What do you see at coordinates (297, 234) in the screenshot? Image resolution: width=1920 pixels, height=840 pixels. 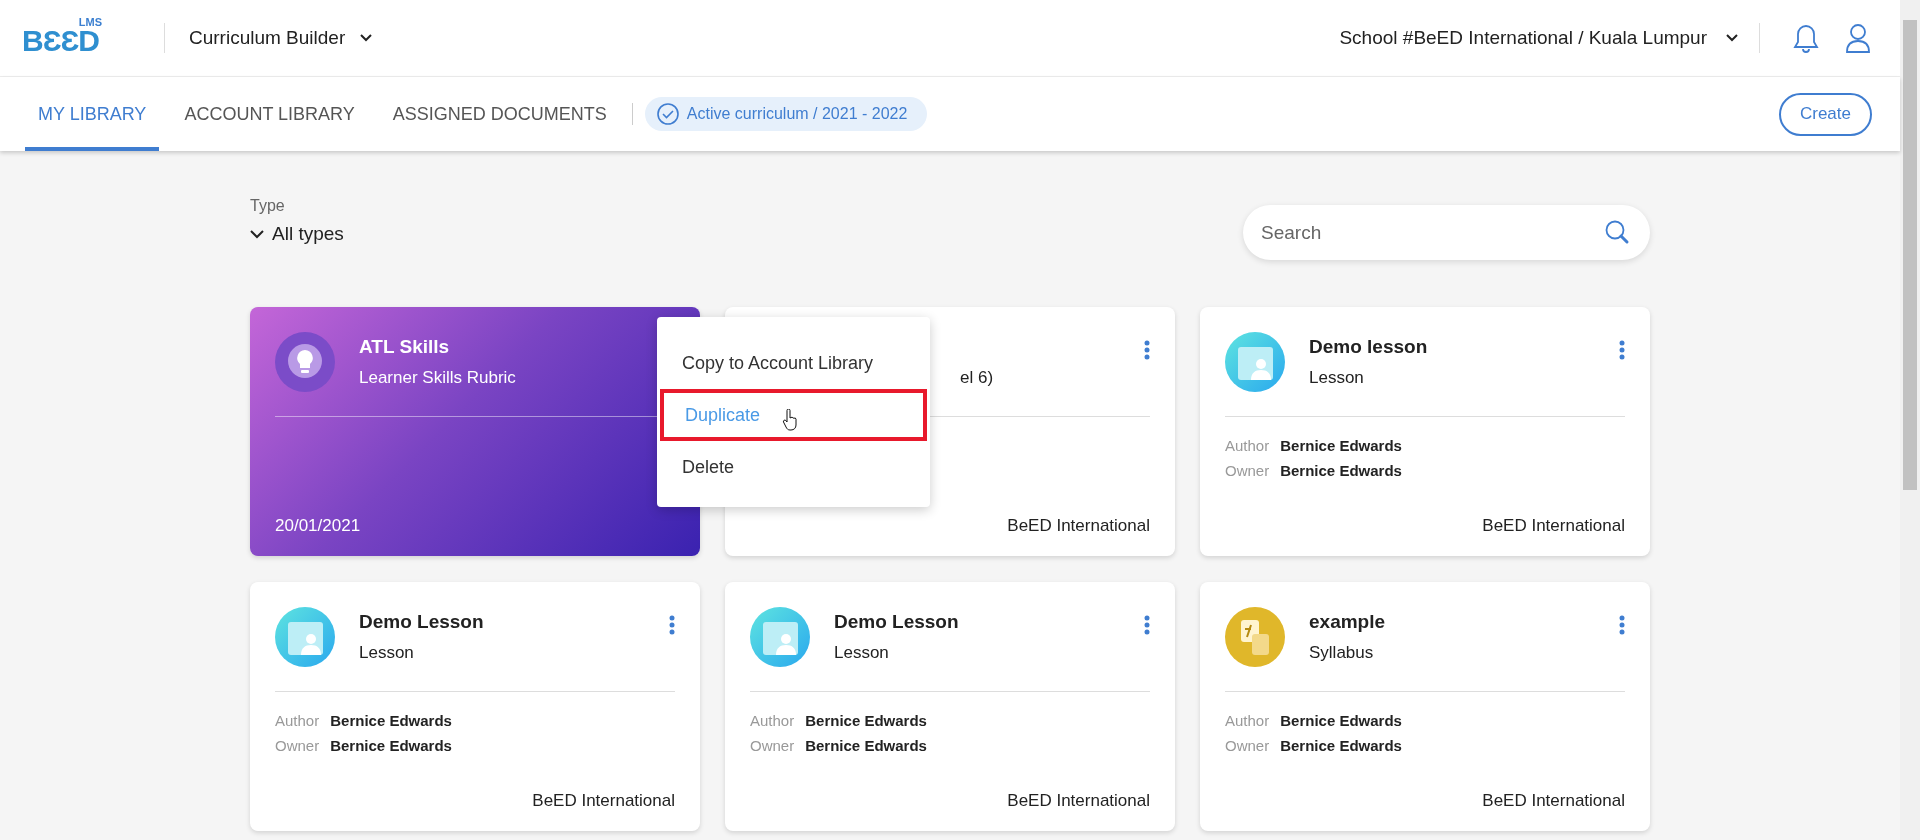 I see `type-filter: All types` at bounding box center [297, 234].